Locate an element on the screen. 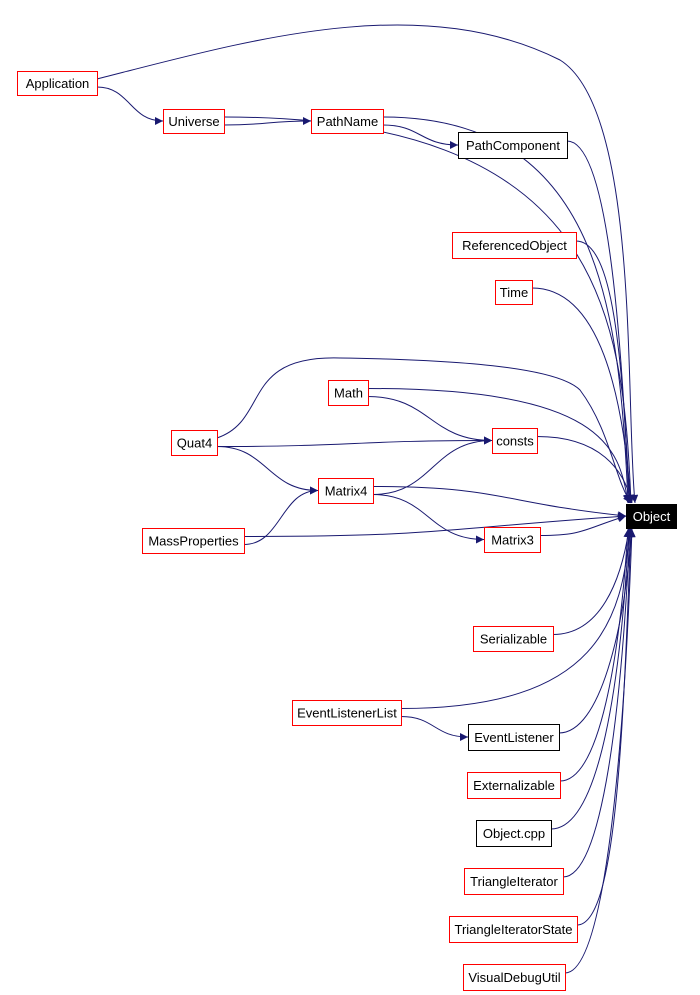  node-label: Object is located at coordinates (652, 516).